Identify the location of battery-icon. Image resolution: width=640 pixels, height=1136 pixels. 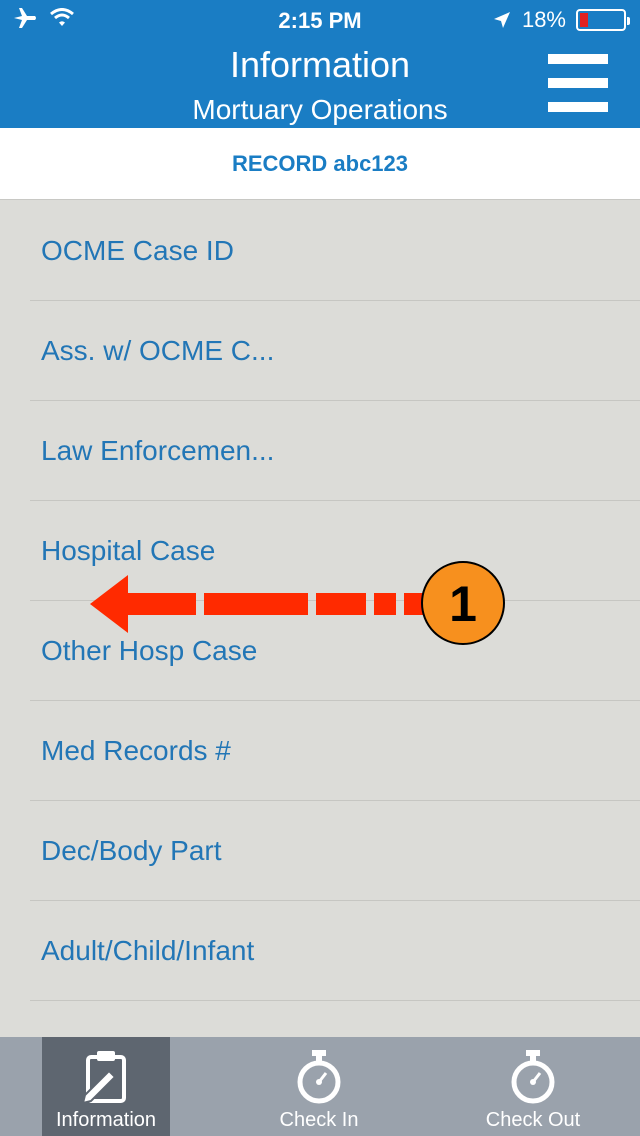
(603, 20).